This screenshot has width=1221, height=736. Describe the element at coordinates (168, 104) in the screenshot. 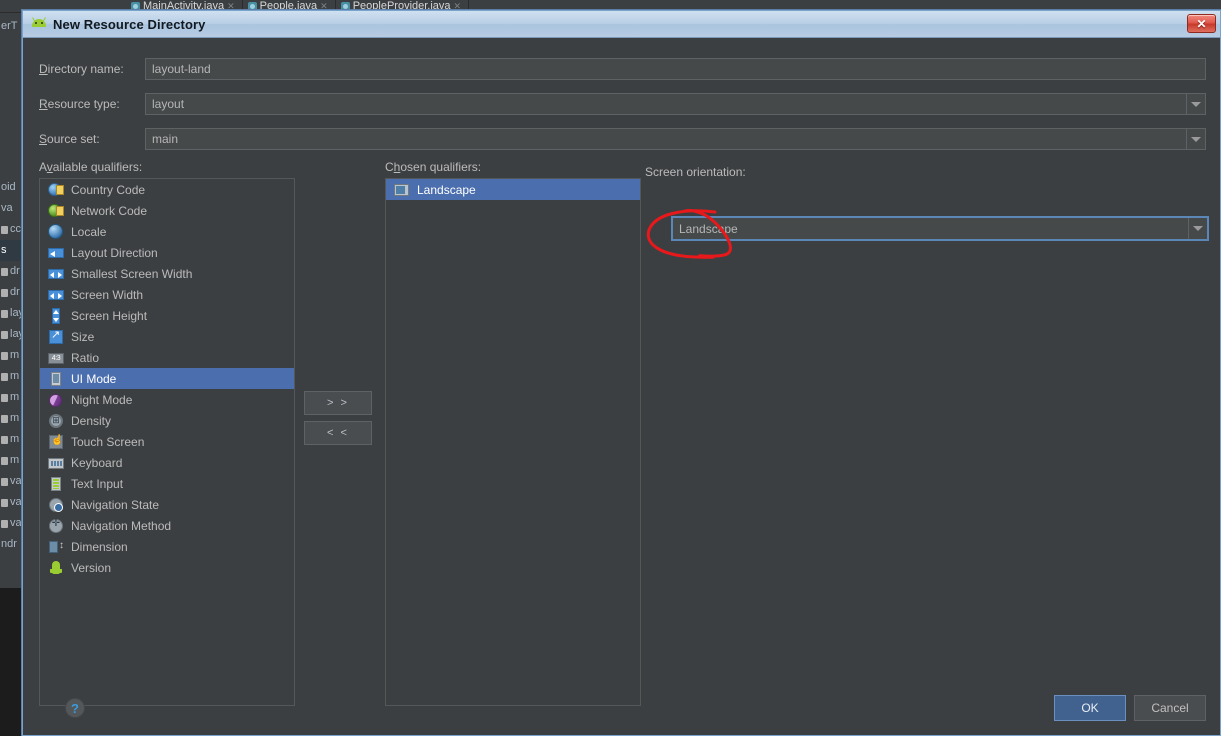

I see `resource-type-value: layout` at that location.